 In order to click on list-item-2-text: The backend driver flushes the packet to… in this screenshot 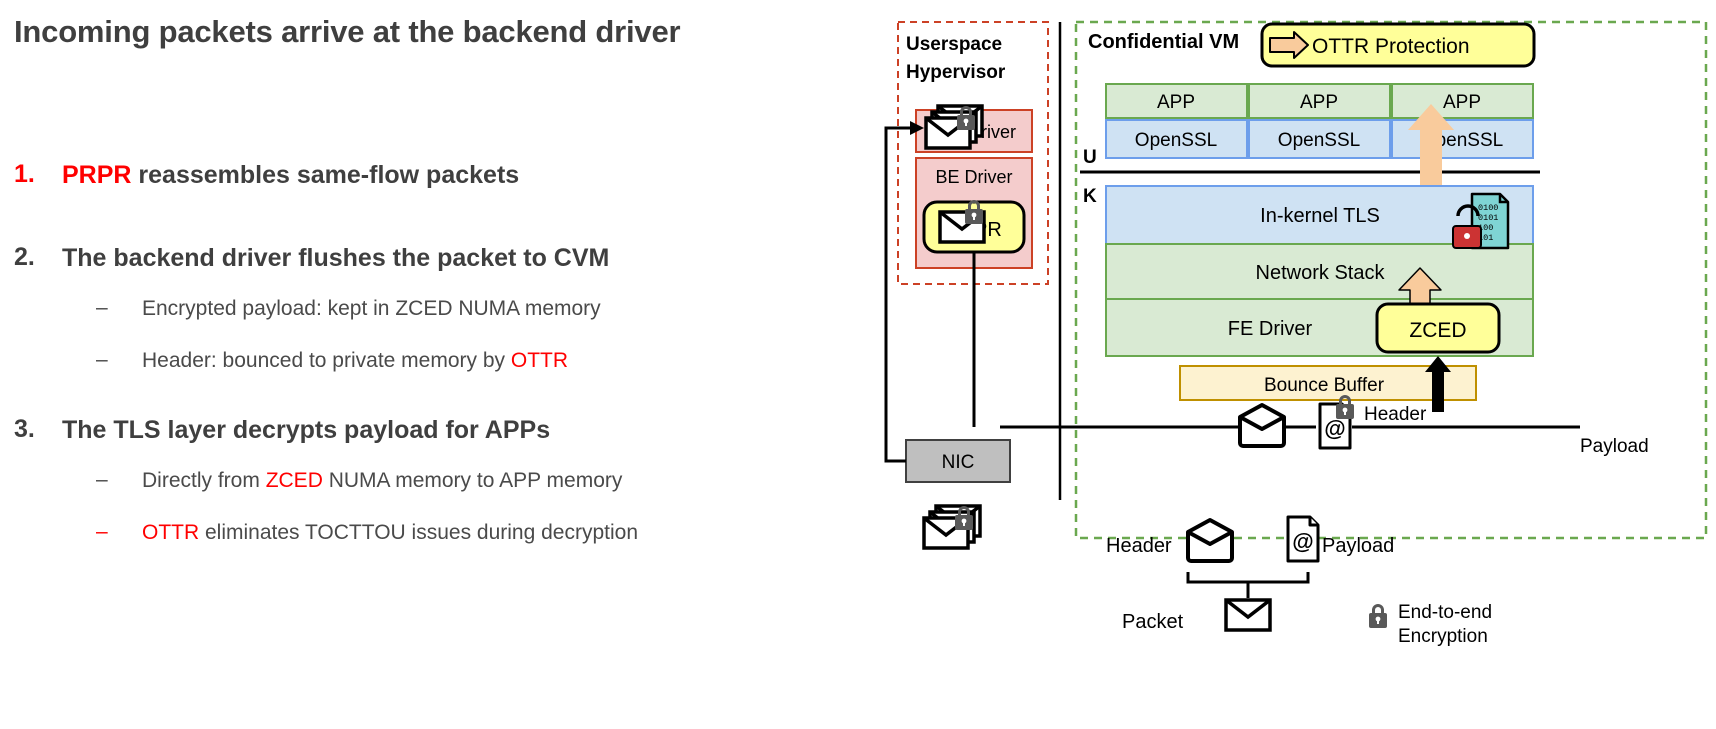, I will do `click(336, 258)`.